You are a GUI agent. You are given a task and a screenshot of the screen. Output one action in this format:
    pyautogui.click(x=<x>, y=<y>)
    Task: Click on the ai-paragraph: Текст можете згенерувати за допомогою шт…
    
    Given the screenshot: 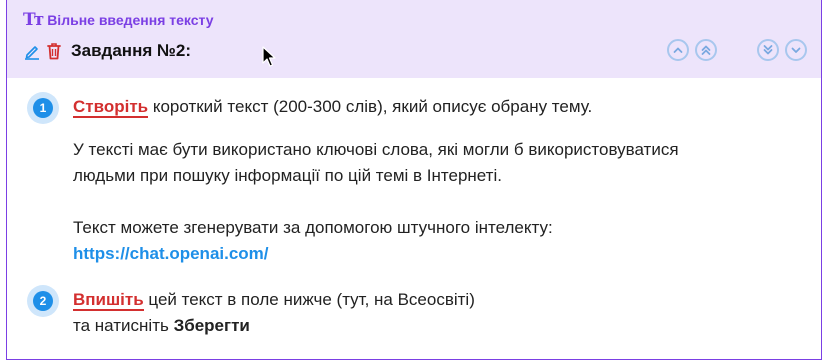 What is the action you would take?
    pyautogui.click(x=313, y=241)
    